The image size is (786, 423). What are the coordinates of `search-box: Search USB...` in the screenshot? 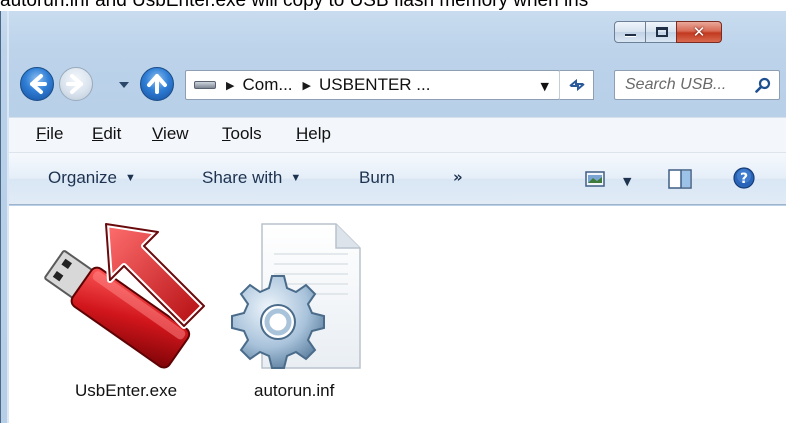 It's located at (697, 85).